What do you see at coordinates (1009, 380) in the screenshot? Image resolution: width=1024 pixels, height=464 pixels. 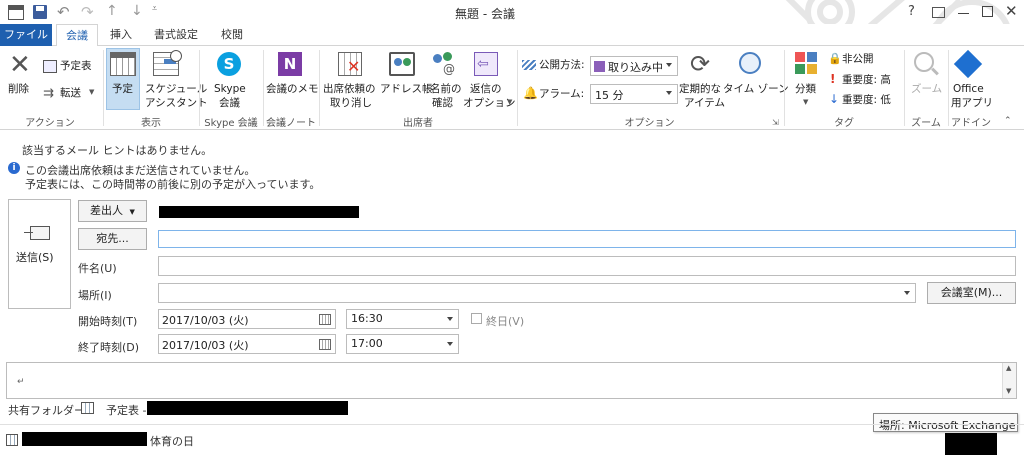 I see `scrollbar: ▲ ▼` at bounding box center [1009, 380].